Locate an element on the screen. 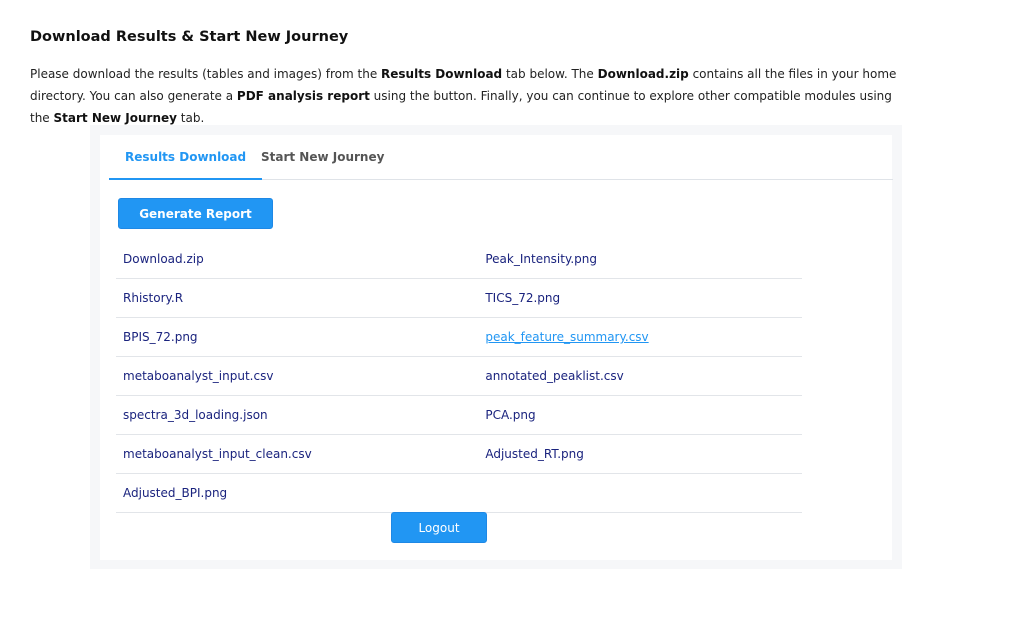 The image size is (1024, 639). table-cell: metaboanalyst_input_clean.csv is located at coordinates (297, 454).